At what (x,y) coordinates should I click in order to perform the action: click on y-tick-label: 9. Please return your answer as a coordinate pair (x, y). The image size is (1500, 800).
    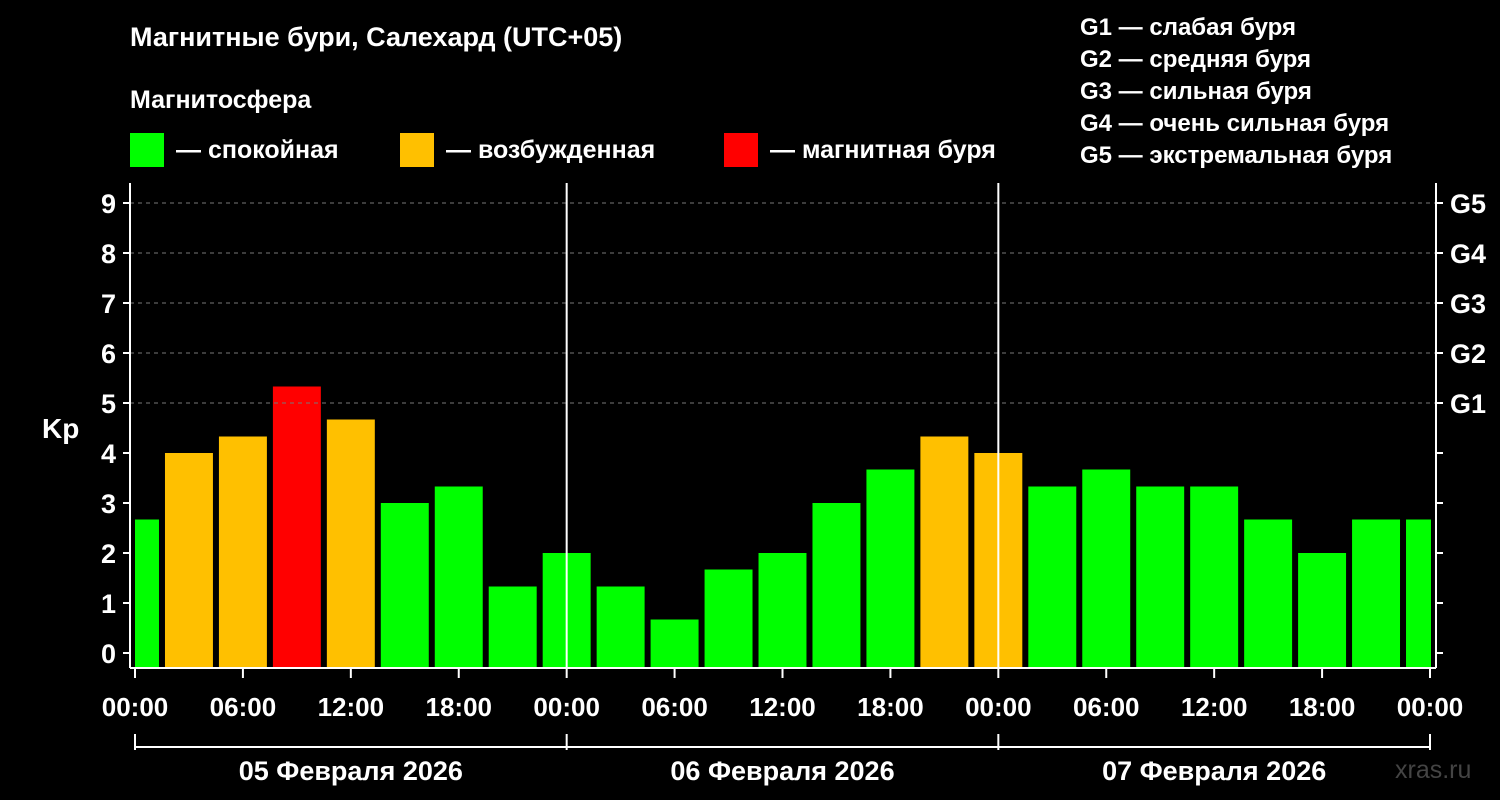
    Looking at the image, I should click on (108, 204).